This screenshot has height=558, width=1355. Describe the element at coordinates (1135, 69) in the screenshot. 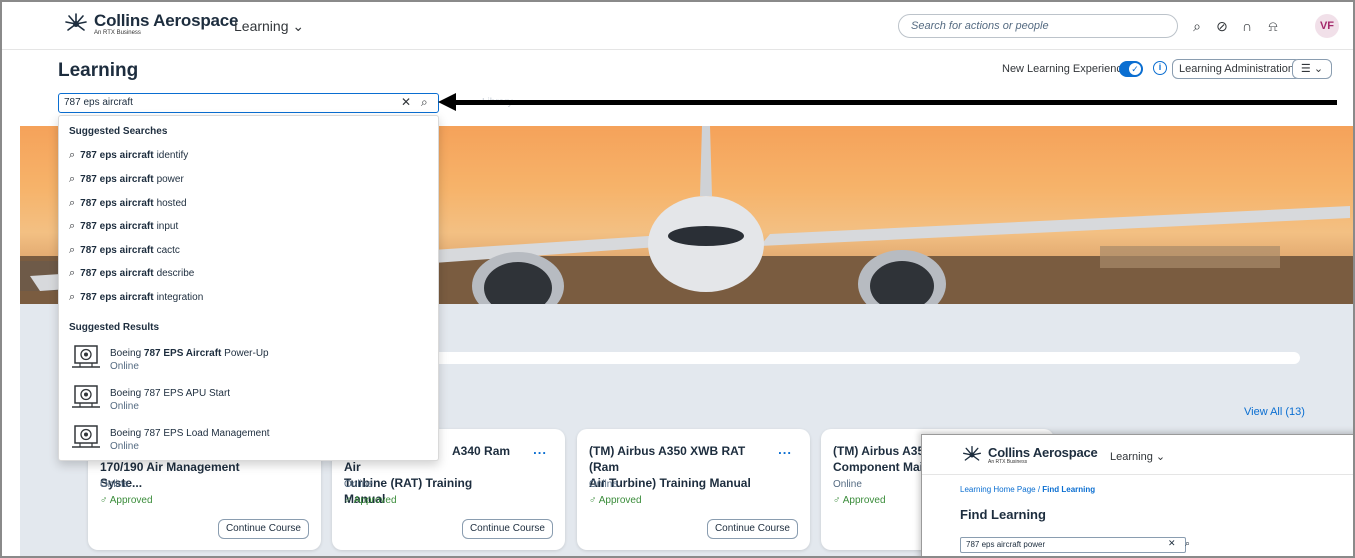

I see `check-icon: ✓` at that location.